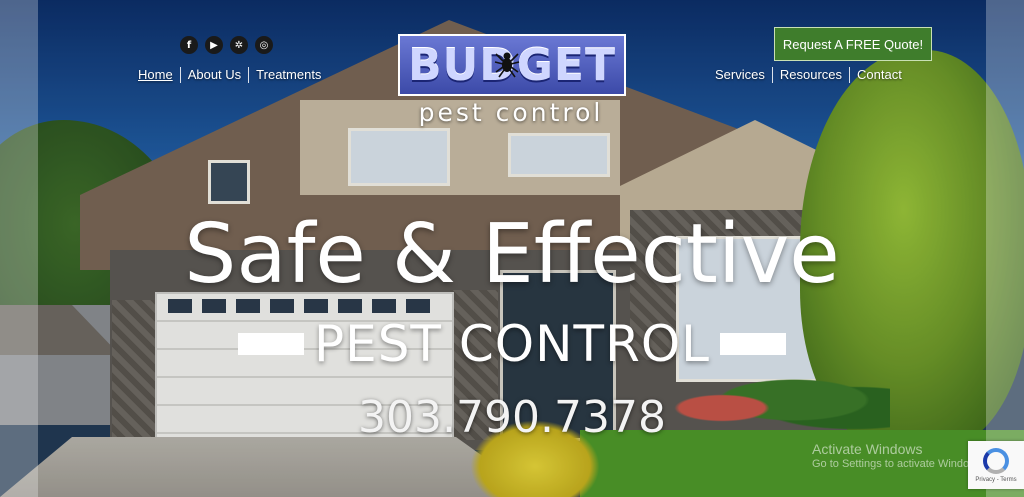 The width and height of the screenshot is (1024, 497). I want to click on nav-right: Services Resources Contact, so click(812, 75).